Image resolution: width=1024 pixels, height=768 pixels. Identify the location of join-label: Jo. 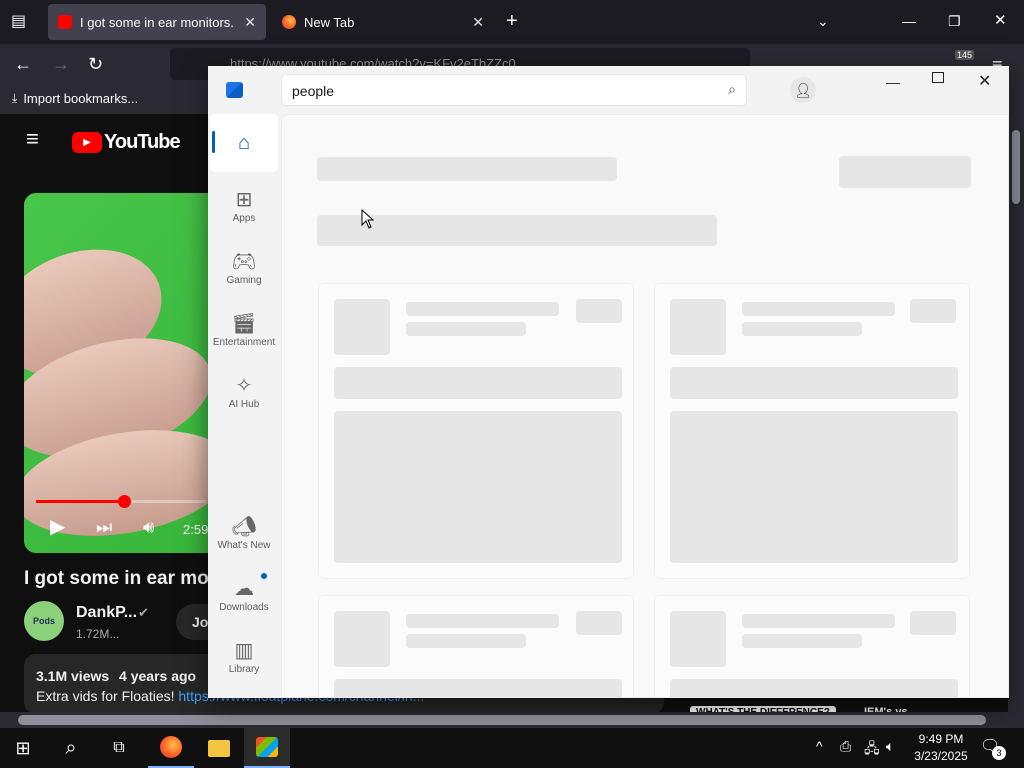
(200, 622).